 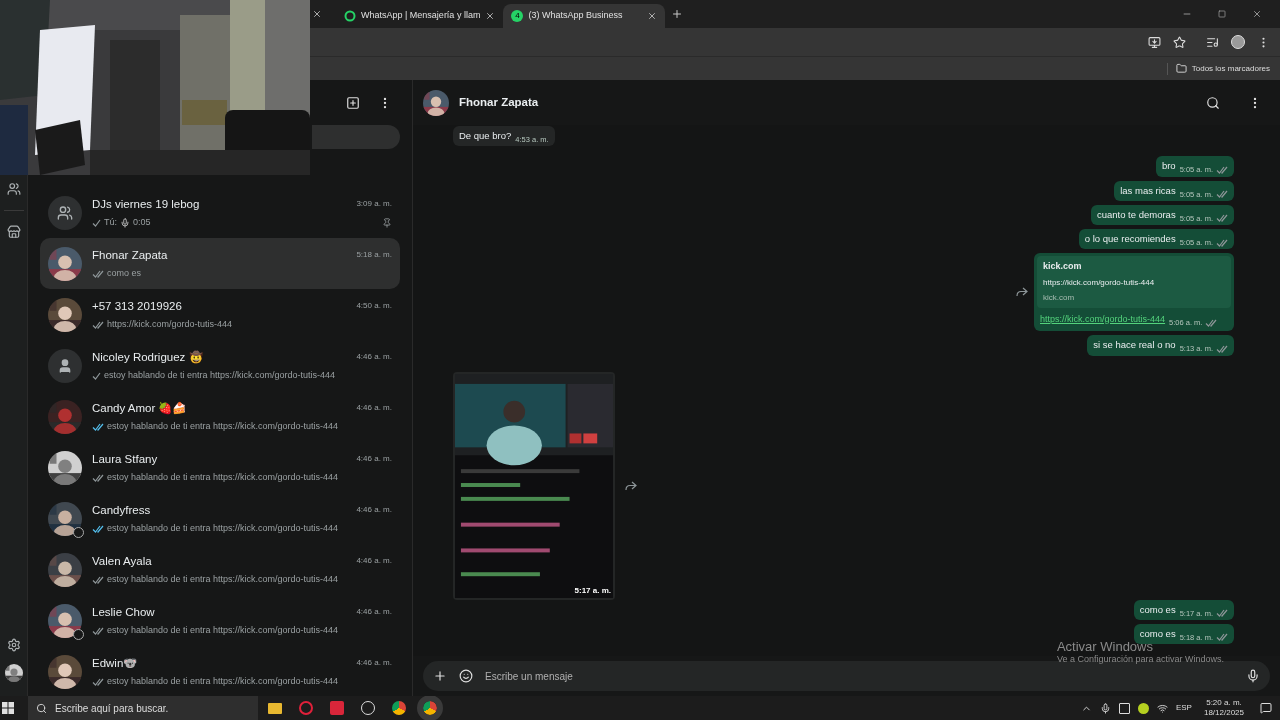 What do you see at coordinates (220, 467) in the screenshot?
I see `chat-list-item: Laura Stfany 4:46 a. m. estoy hablando de ti entra https://kick.com/gordo-tutis-444` at bounding box center [220, 467].